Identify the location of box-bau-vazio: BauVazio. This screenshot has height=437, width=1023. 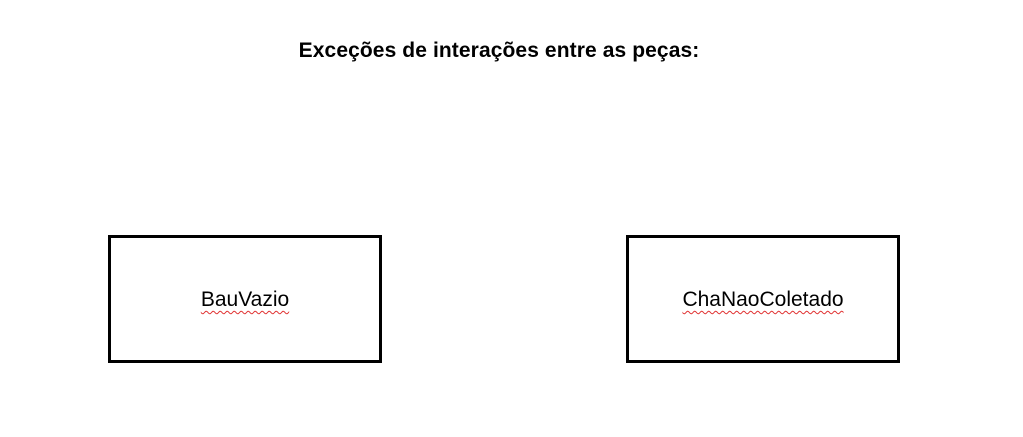
(245, 299).